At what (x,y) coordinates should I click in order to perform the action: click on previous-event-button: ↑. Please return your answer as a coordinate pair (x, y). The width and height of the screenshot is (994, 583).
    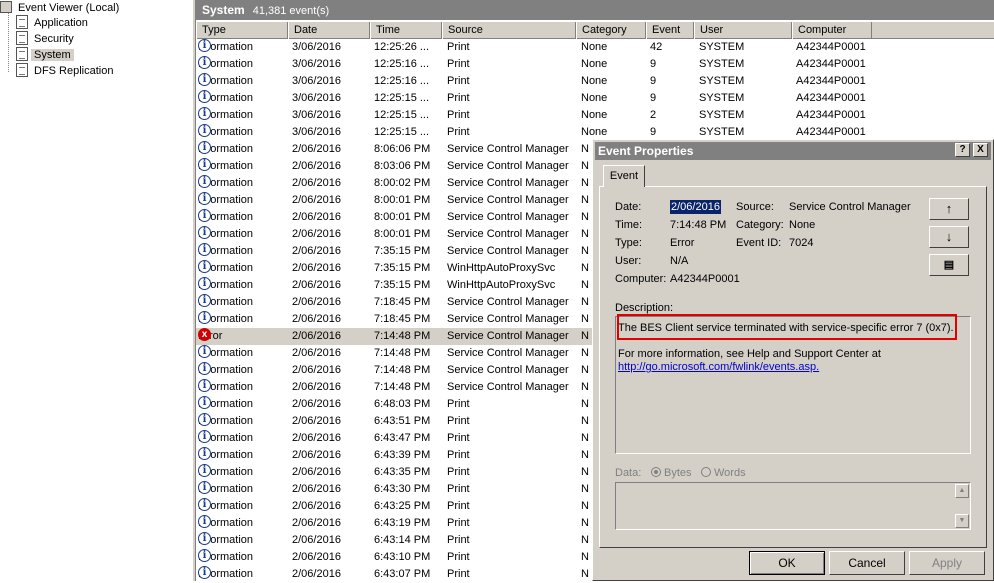
    Looking at the image, I should click on (949, 209).